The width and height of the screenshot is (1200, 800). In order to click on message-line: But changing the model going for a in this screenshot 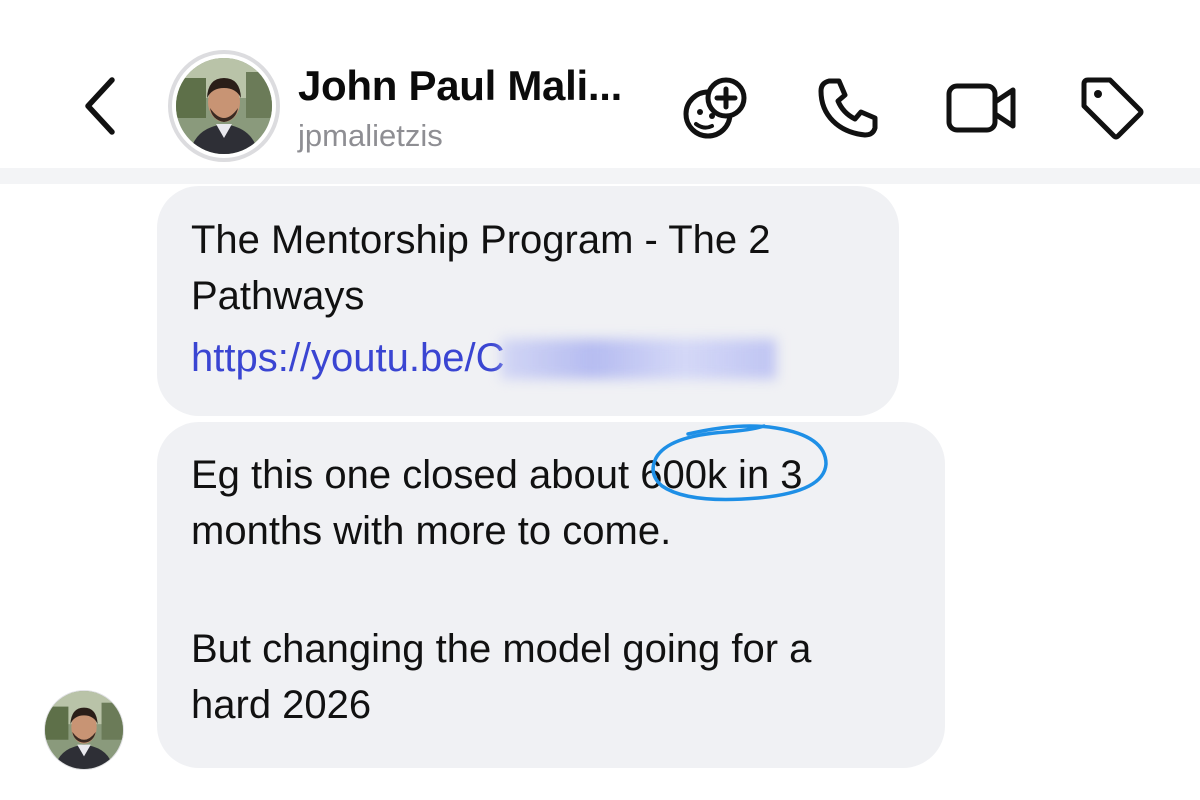, I will do `click(501, 649)`.